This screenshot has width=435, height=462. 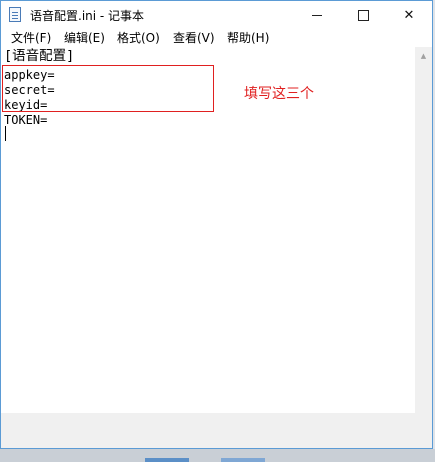 I want to click on editor-line-section: [语音配置], so click(x=39, y=56).